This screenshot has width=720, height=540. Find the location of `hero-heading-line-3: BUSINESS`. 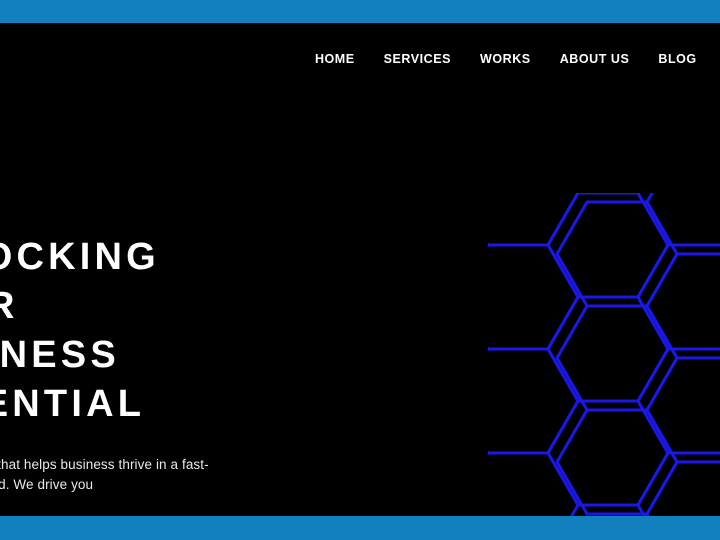

hero-heading-line-3: BUSINESS is located at coordinates (60, 355).